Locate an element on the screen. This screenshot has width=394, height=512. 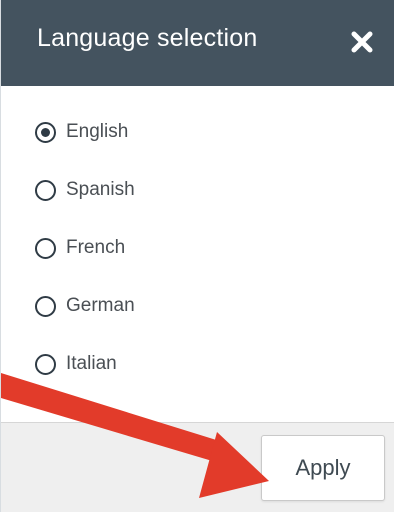
language-option-label: French is located at coordinates (96, 247).